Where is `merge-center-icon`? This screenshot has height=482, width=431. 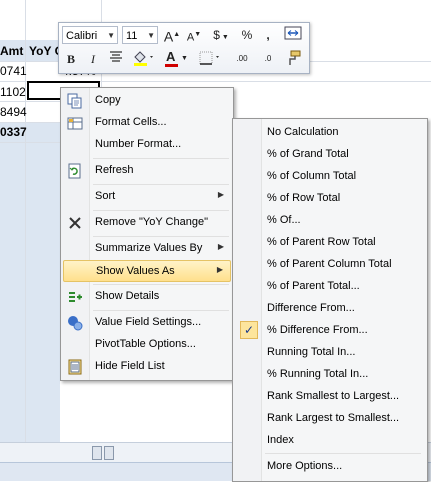 merge-center-icon is located at coordinates (293, 33).